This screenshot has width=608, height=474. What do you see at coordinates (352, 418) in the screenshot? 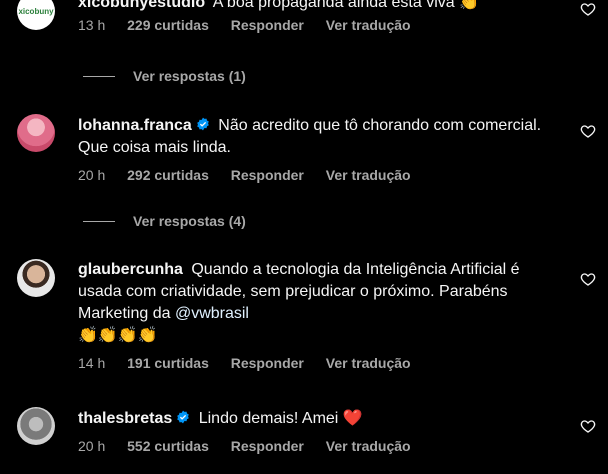
I see `red-heart-emoji: ❤️` at bounding box center [352, 418].